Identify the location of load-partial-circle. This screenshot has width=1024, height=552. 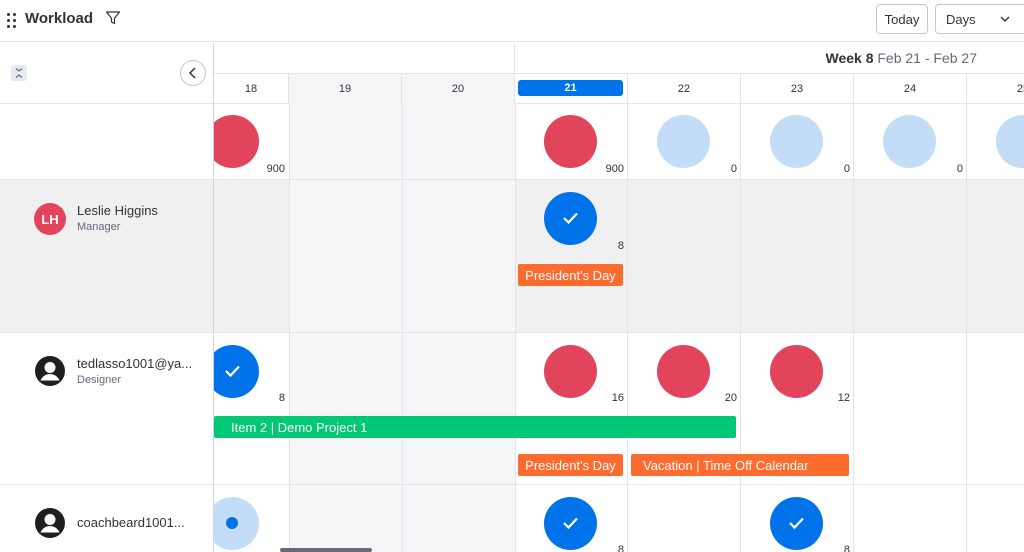
(236, 523).